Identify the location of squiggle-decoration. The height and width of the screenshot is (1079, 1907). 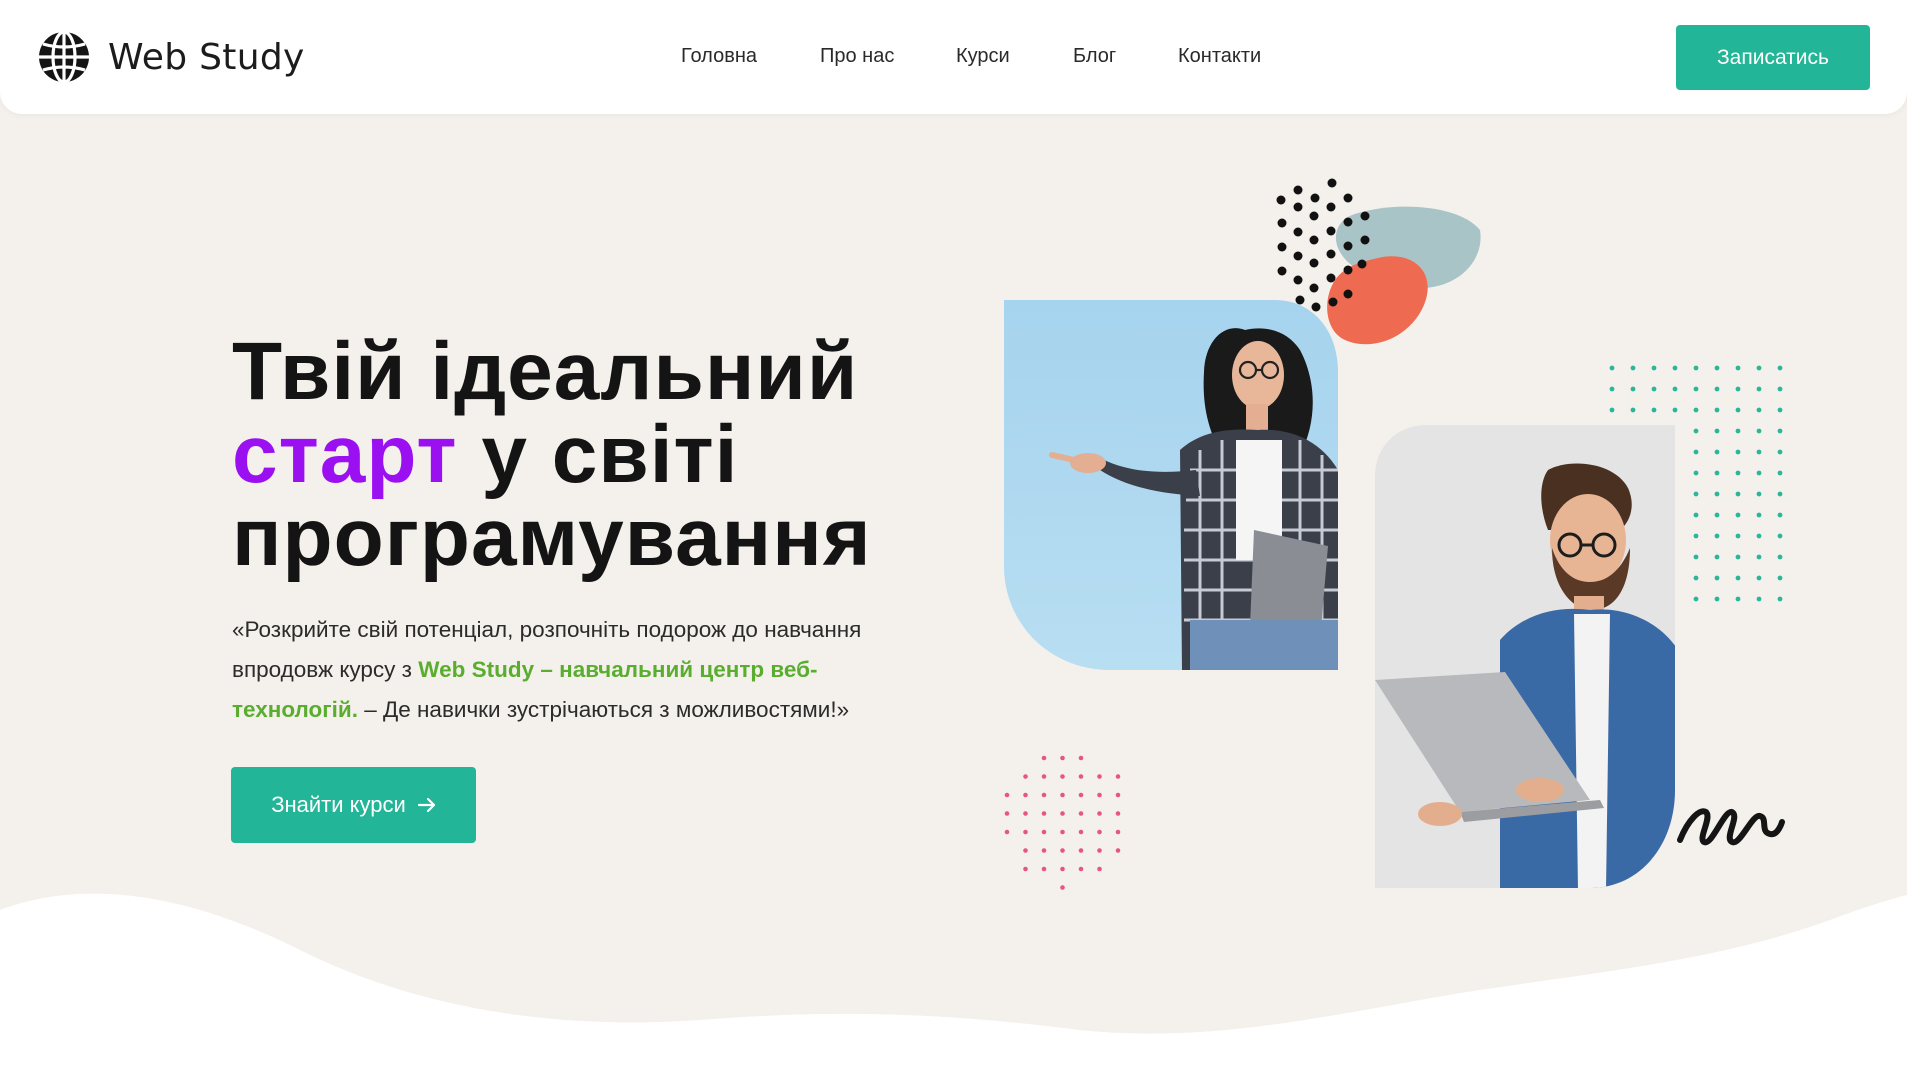
(1731, 827).